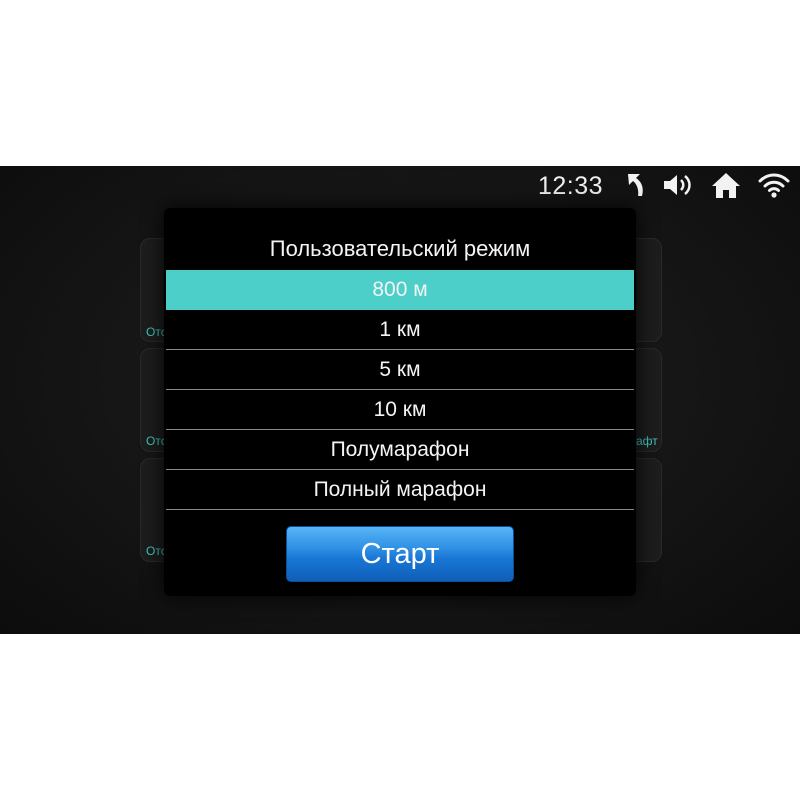 This screenshot has height=800, width=800. What do you see at coordinates (400, 490) in the screenshot?
I see `option-full-marathon: Полный марафон` at bounding box center [400, 490].